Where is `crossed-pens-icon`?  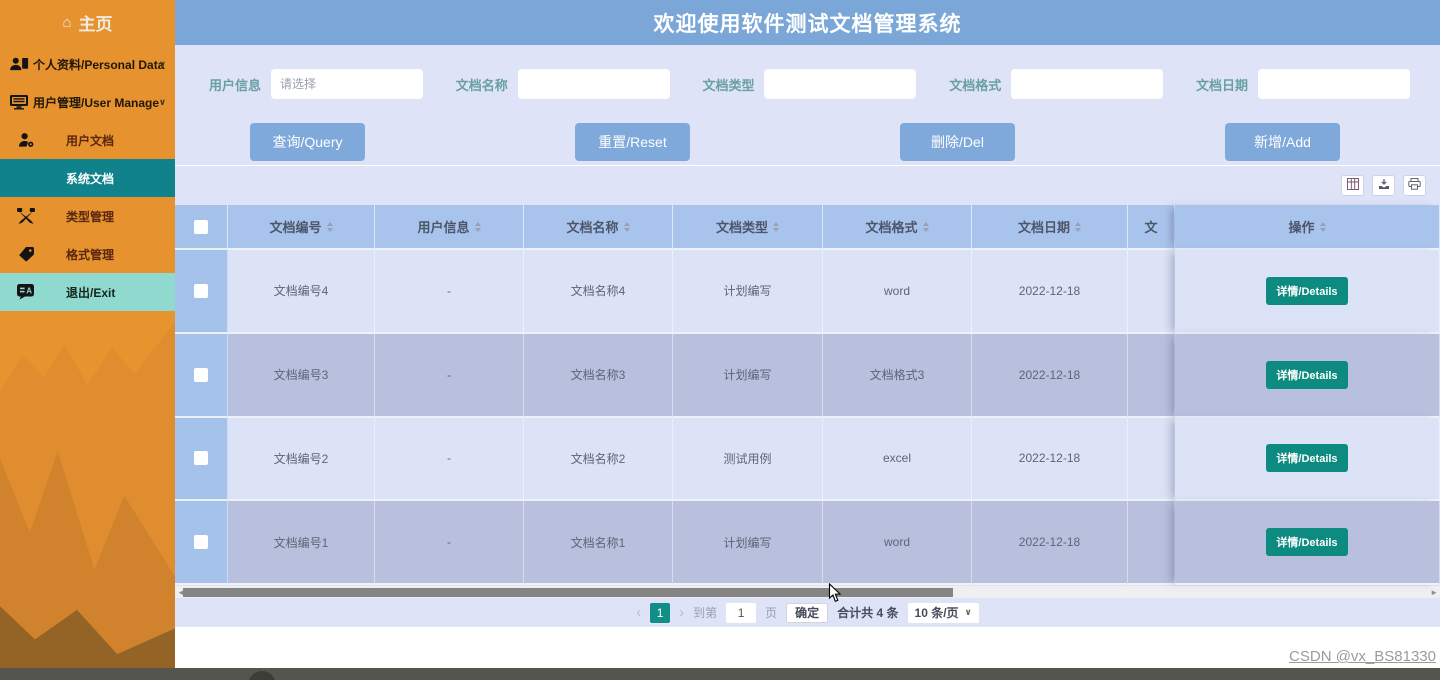 crossed-pens-icon is located at coordinates (26, 216).